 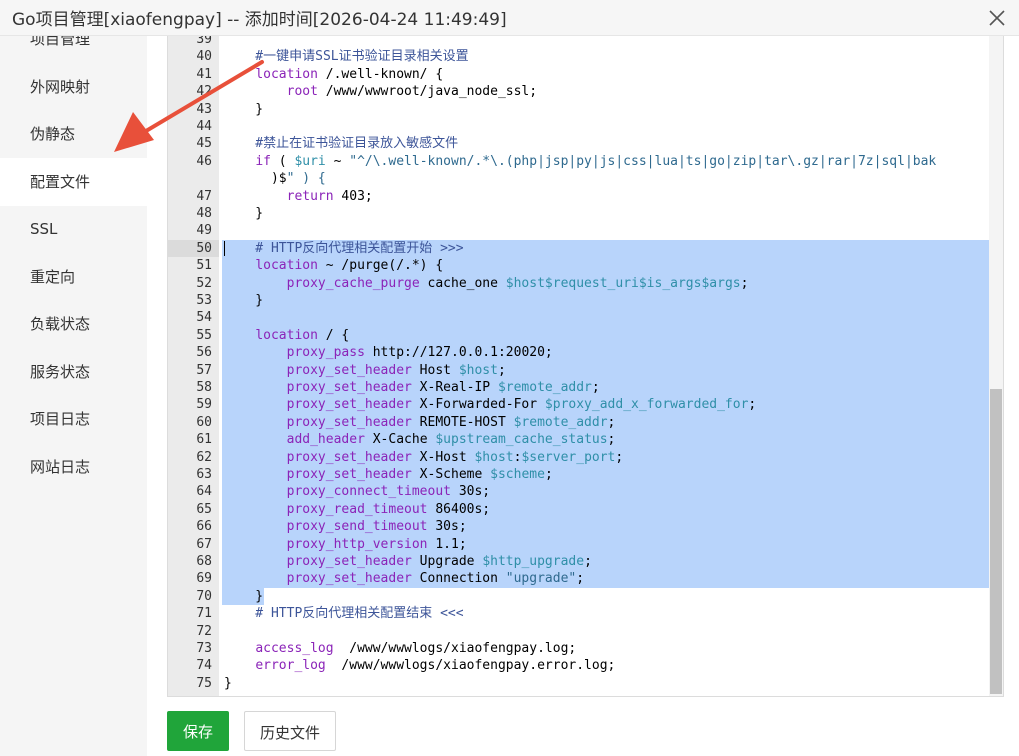 I want to click on code-line: 40 #一键申请SSL证书验证目录相关设置, so click(x=585, y=56).